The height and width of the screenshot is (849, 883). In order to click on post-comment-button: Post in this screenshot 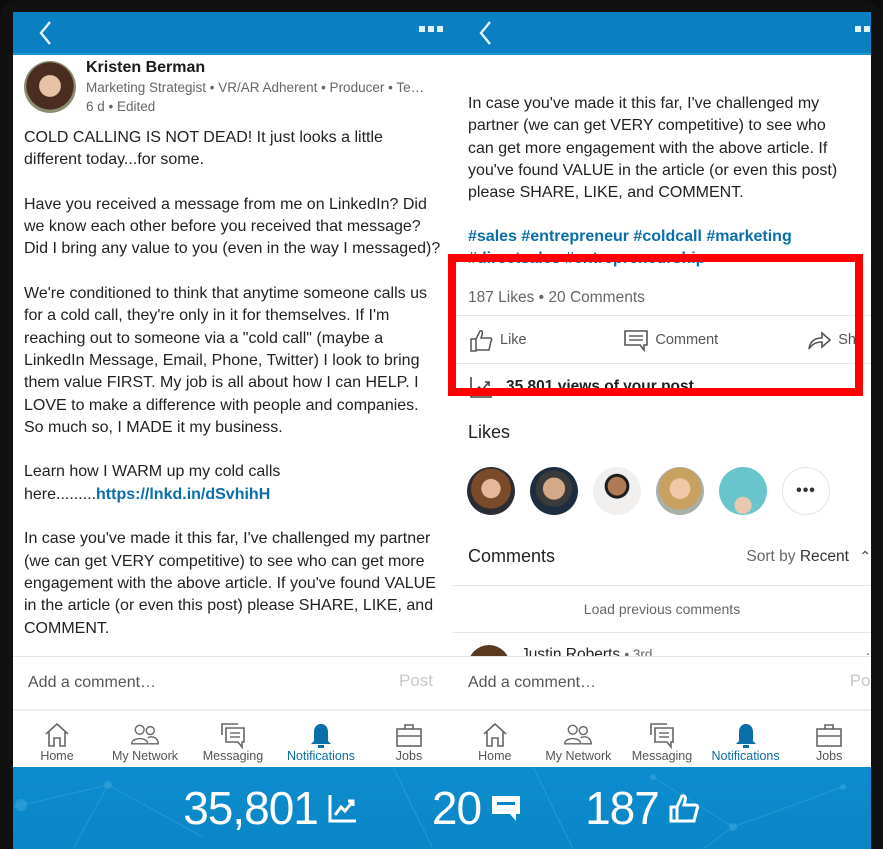, I will do `click(416, 681)`.